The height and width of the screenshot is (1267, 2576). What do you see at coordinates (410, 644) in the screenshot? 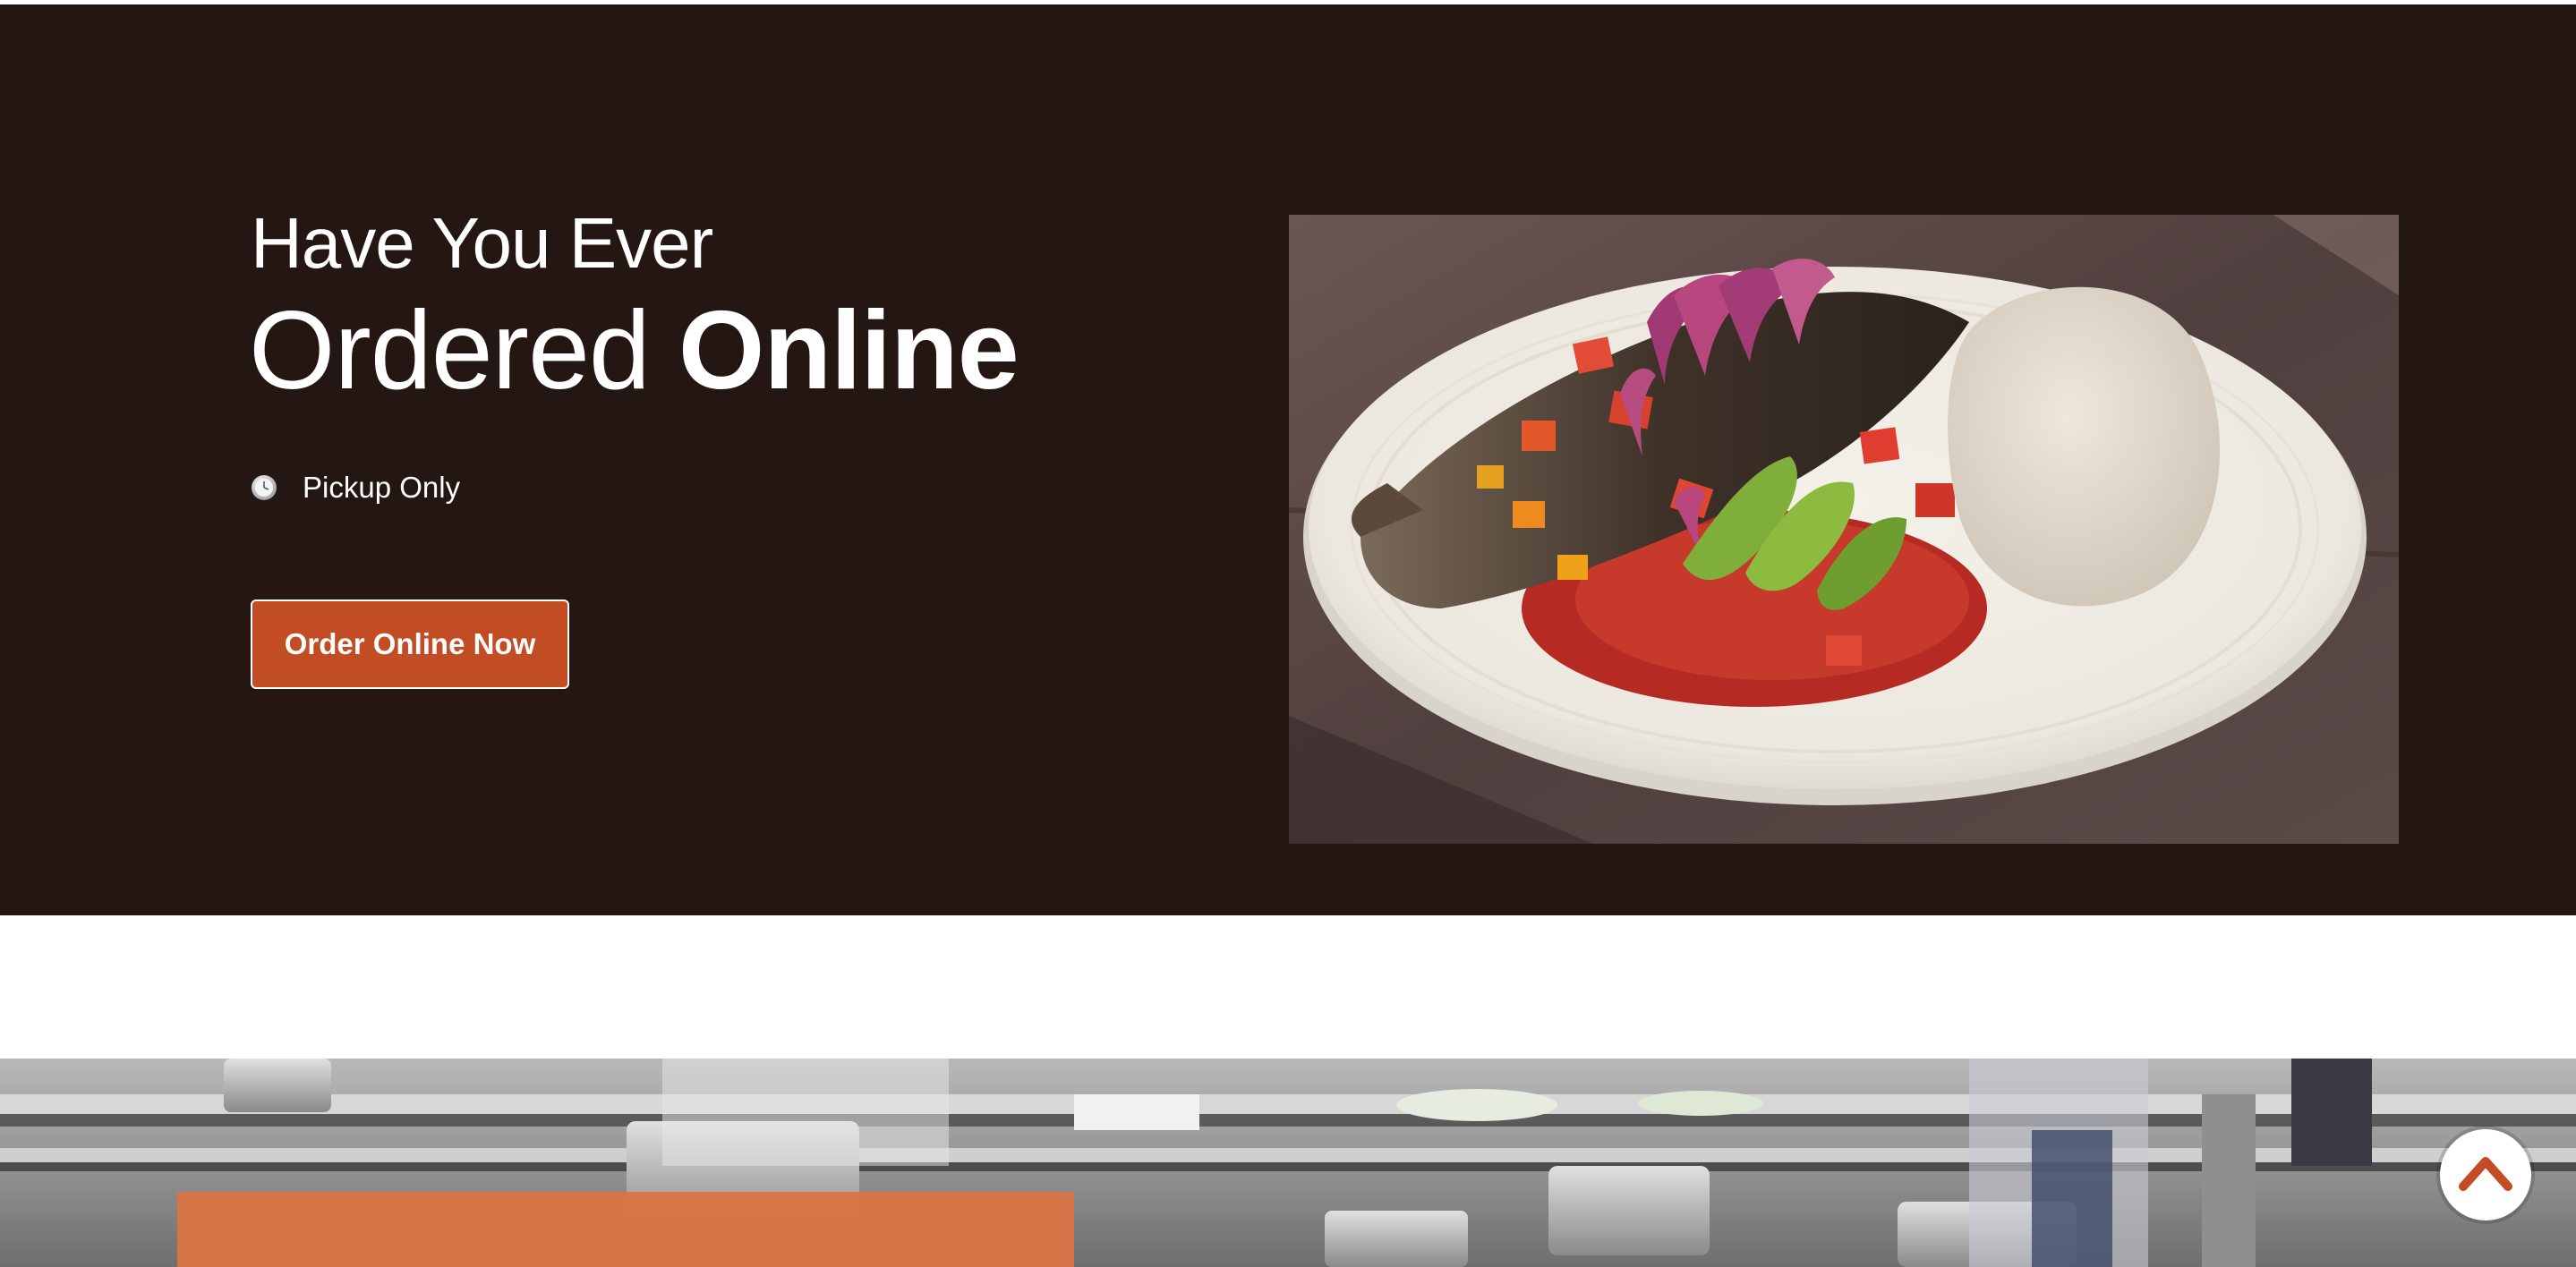
I see `order-online-button: Order Online Now` at bounding box center [410, 644].